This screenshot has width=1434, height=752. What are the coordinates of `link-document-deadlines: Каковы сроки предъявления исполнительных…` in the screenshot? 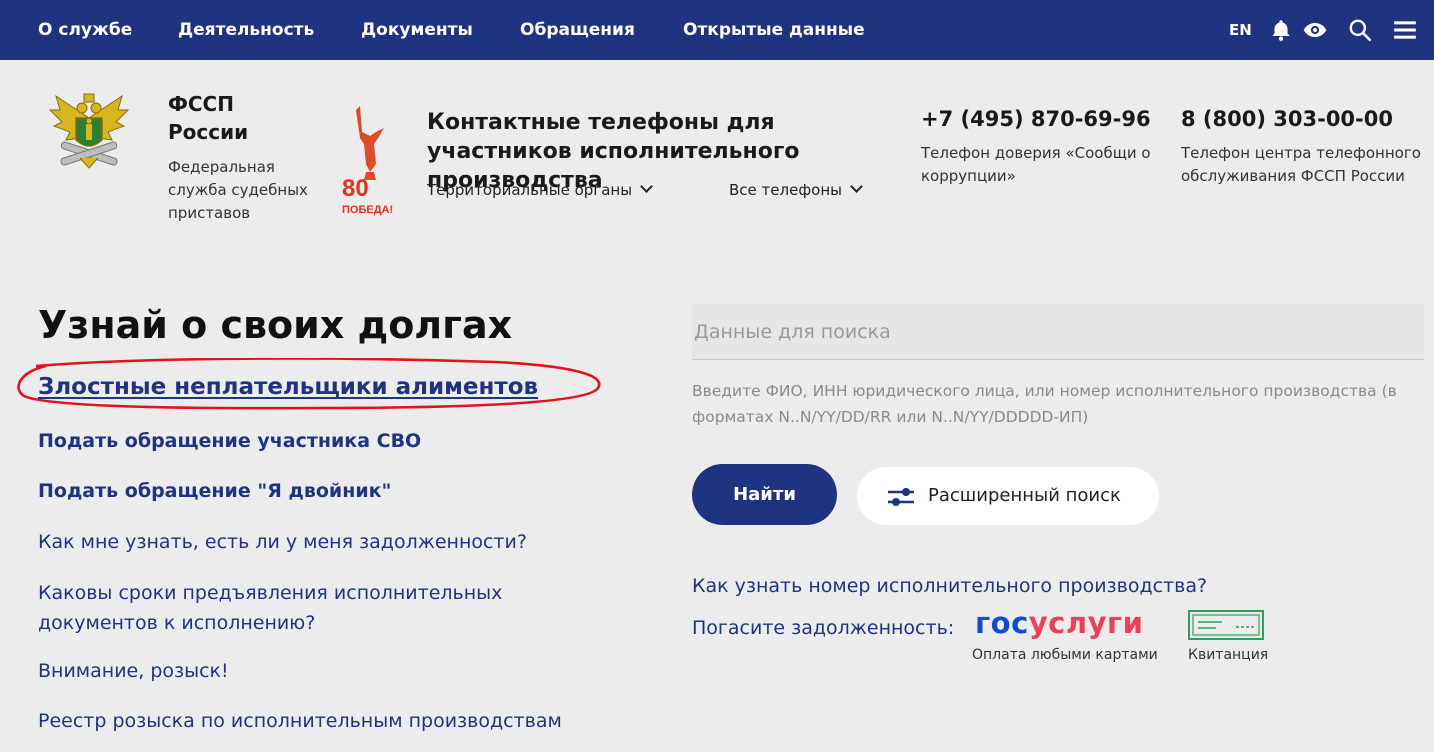 It's located at (298, 608).